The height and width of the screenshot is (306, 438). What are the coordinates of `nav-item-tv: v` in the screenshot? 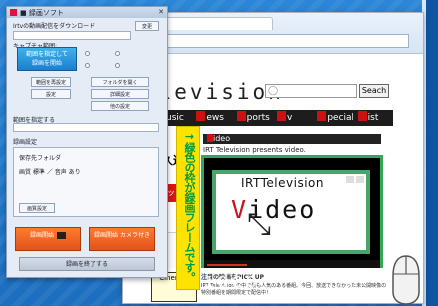 It's located at (292, 118).